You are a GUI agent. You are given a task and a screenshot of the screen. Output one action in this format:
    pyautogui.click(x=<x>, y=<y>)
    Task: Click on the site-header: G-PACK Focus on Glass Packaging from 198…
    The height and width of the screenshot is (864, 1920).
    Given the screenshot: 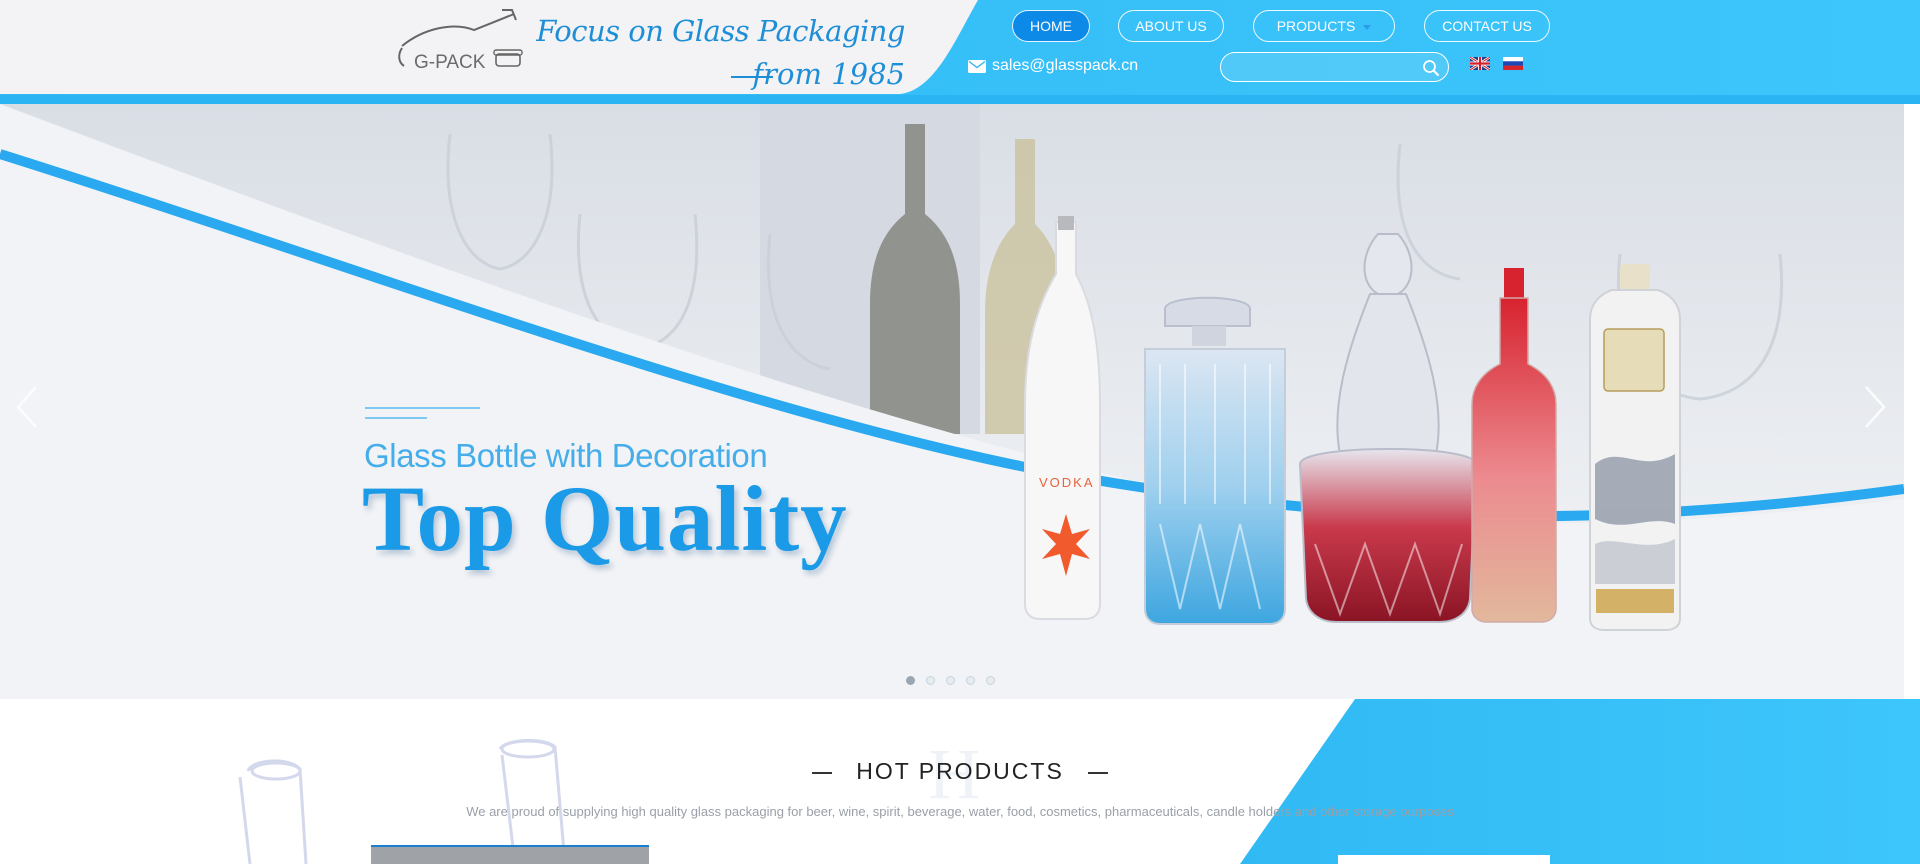 What is the action you would take?
    pyautogui.click(x=960, y=52)
    